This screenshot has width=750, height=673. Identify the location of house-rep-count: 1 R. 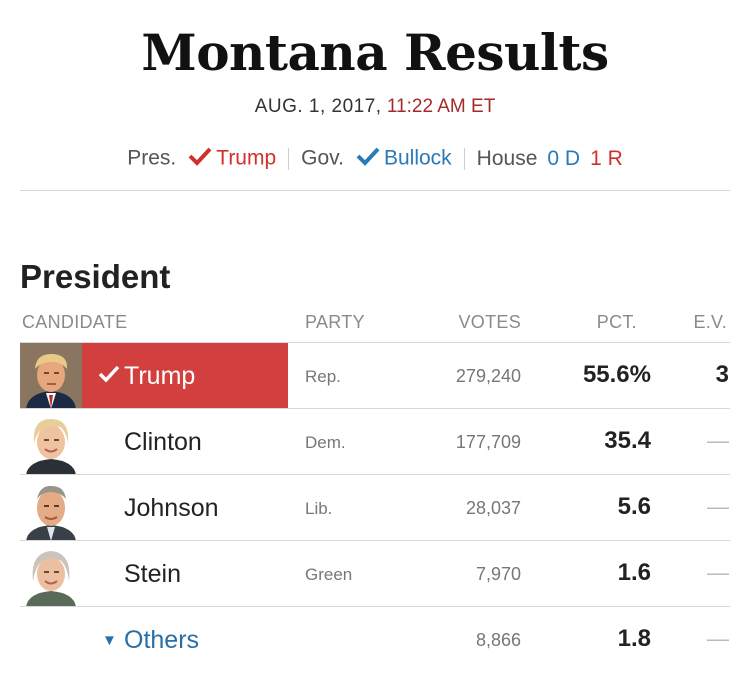
(606, 158).